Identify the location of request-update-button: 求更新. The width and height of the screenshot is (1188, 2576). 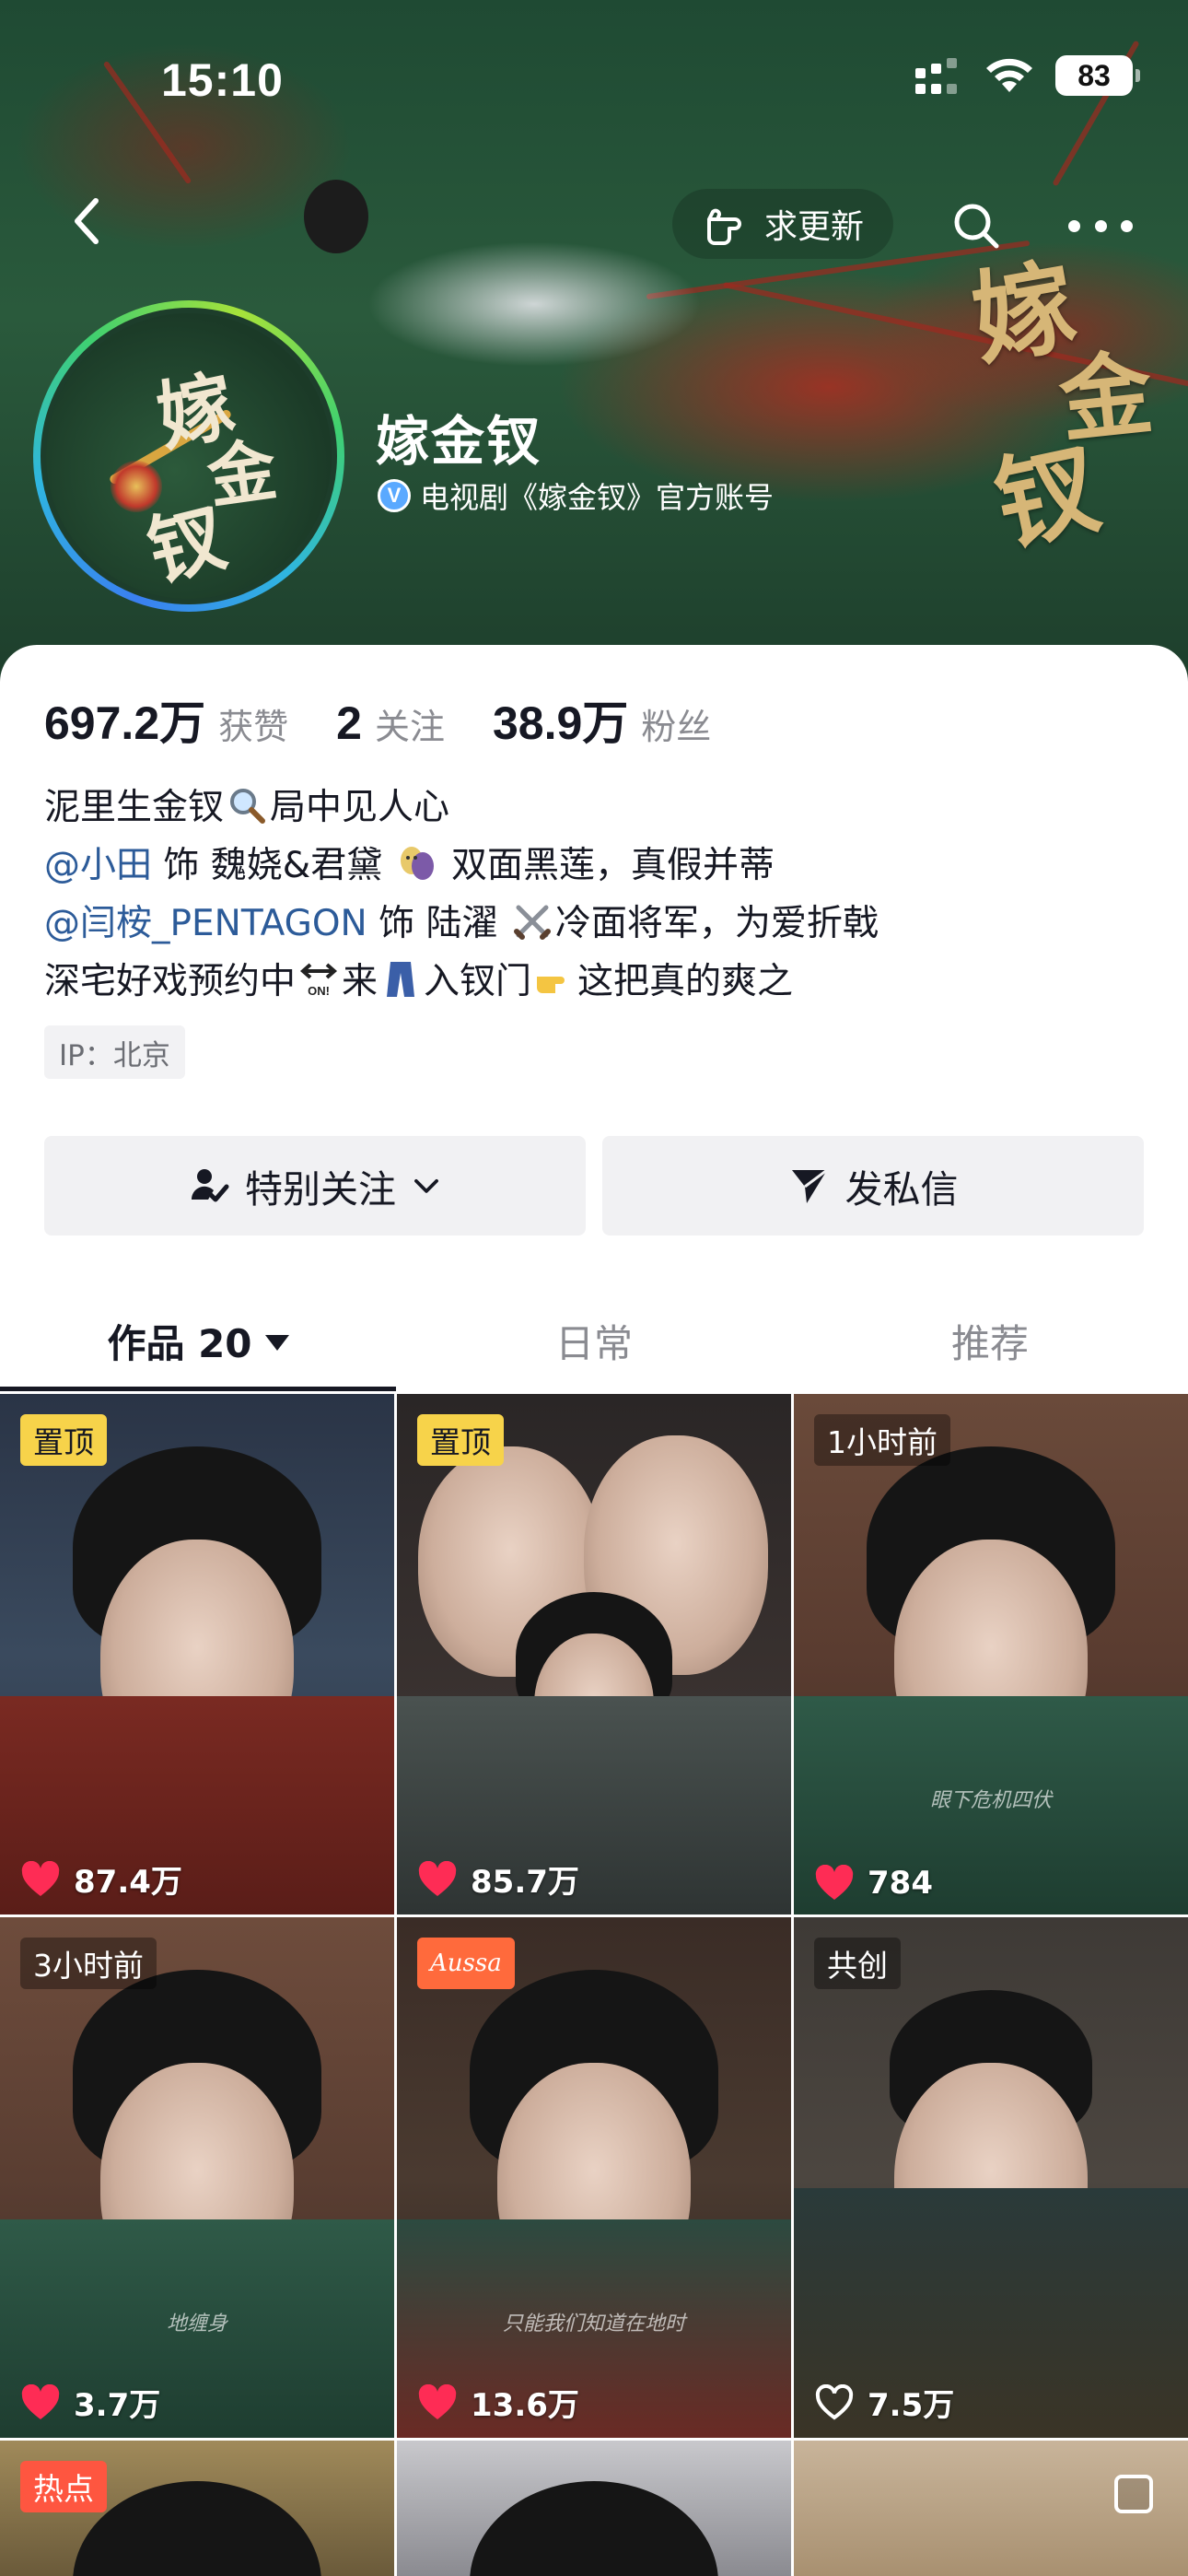
(782, 224).